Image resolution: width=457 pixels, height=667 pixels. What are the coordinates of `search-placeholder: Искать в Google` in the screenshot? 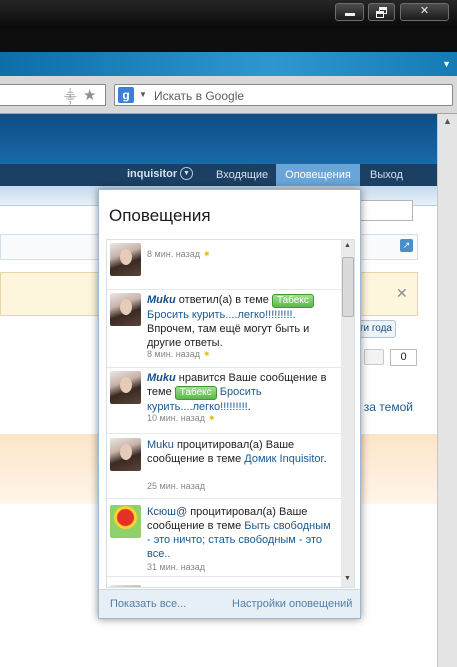 It's located at (199, 96).